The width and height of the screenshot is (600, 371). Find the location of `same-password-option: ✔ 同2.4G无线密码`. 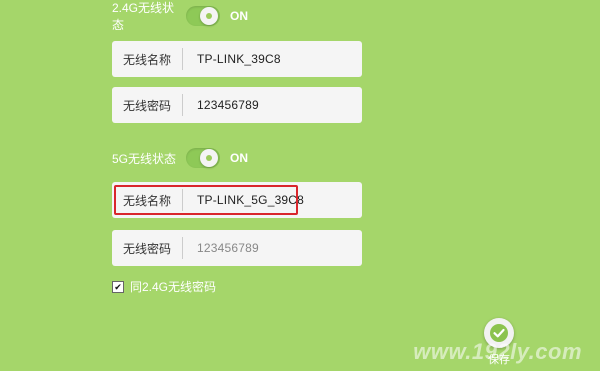

same-password-option: ✔ 同2.4G无线密码 is located at coordinates (164, 286).